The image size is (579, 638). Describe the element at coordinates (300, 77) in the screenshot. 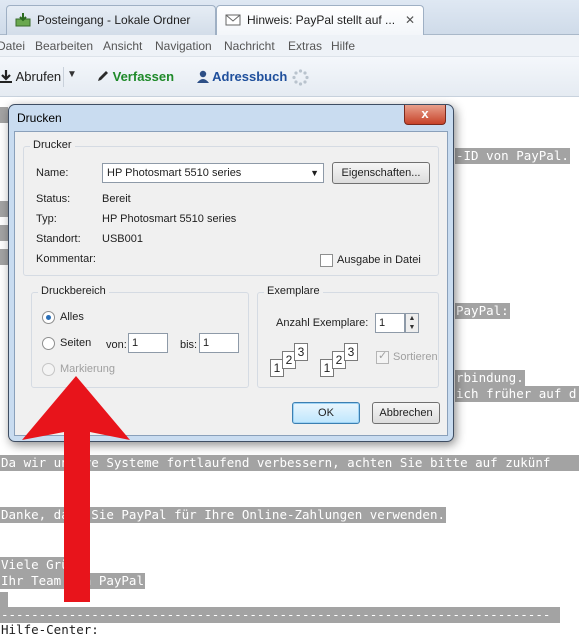

I see `loading-spinner-icon` at that location.